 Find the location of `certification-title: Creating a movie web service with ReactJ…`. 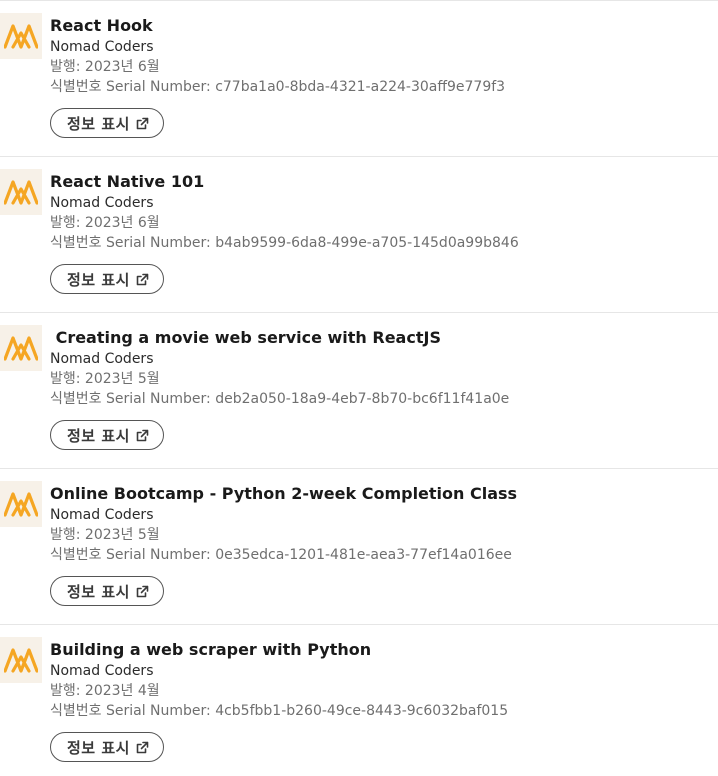

certification-title: Creating a movie web service with ReactJ… is located at coordinates (380, 338).